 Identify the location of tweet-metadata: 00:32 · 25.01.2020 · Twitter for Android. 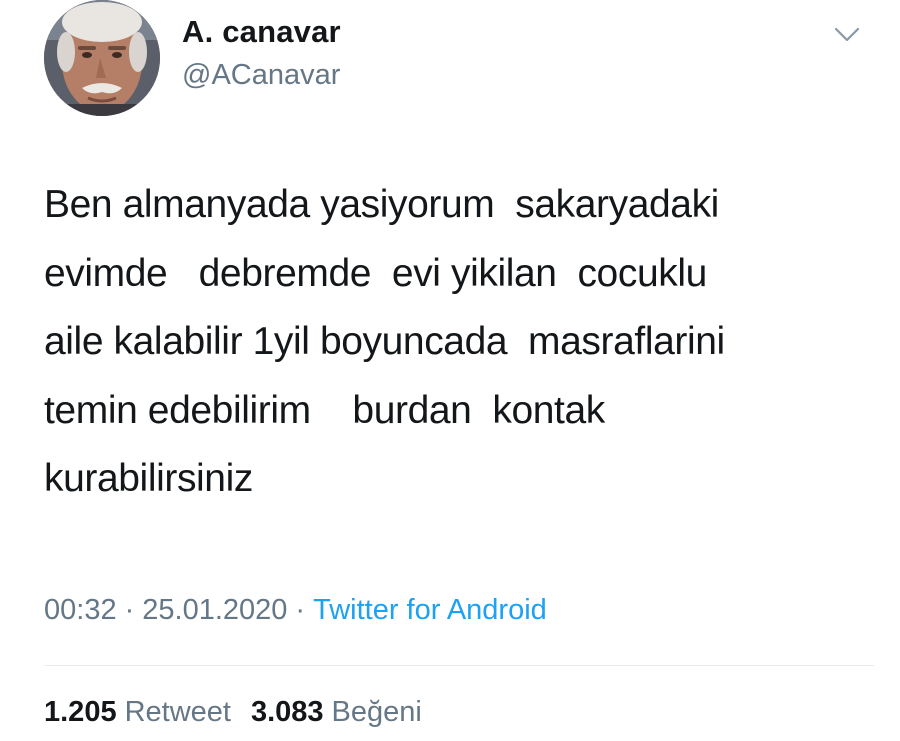
(295, 610).